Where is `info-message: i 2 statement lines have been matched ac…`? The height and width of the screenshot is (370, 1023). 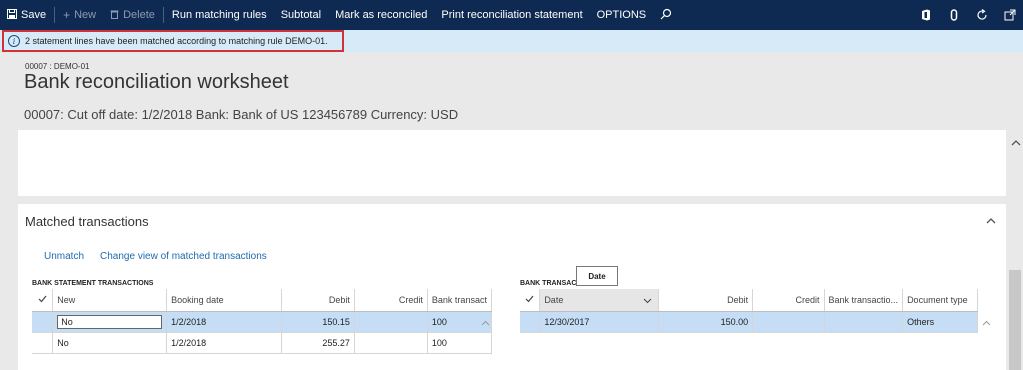 info-message: i 2 statement lines have been matched ac… is located at coordinates (173, 41).